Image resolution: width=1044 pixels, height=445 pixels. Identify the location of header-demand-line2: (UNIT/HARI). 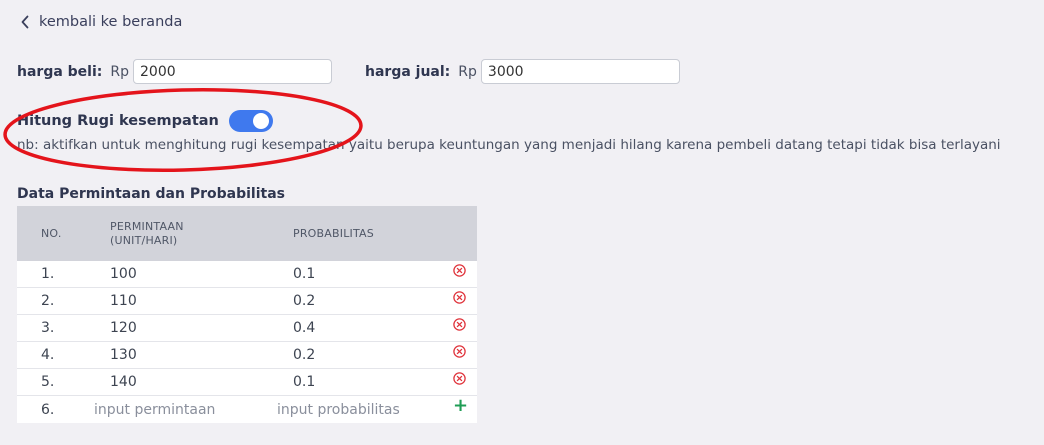
(144, 240).